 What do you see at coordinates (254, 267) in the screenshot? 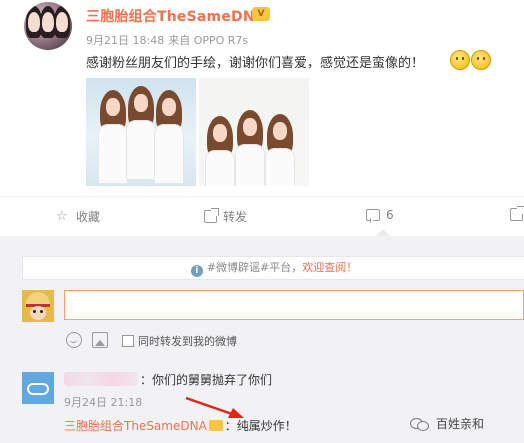
I see `notice-prefix: #微博辟谣#平台，` at bounding box center [254, 267].